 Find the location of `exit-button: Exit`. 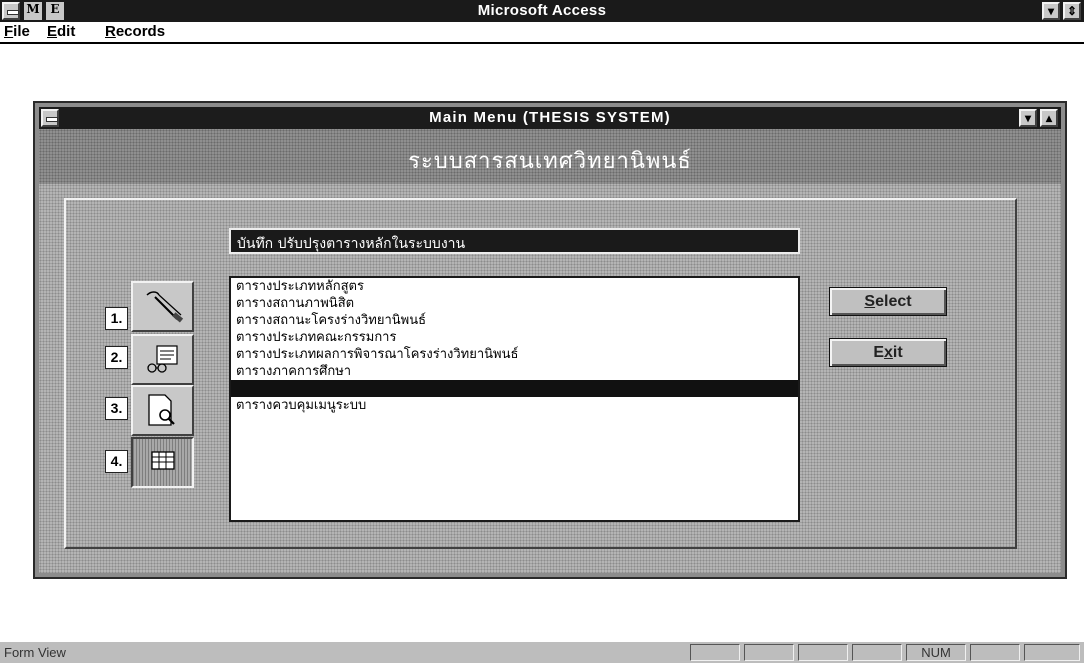

exit-button: Exit is located at coordinates (888, 352).